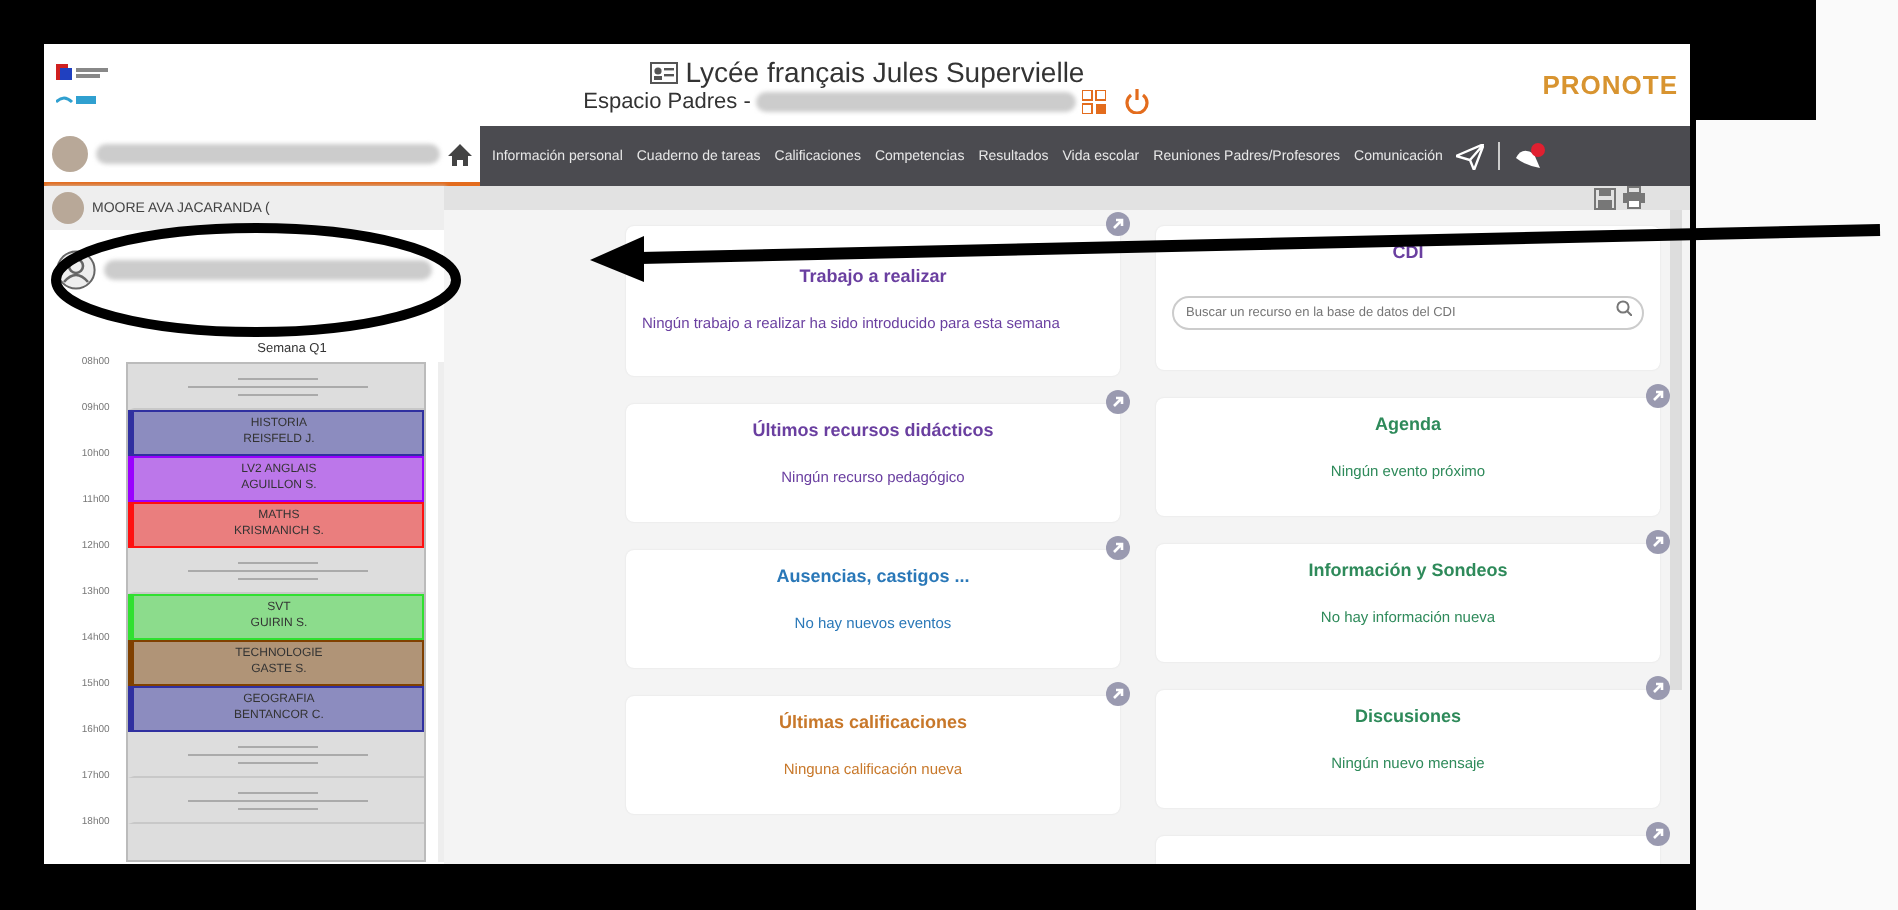  What do you see at coordinates (1094, 101) in the screenshot?
I see `qr-code-icon` at bounding box center [1094, 101].